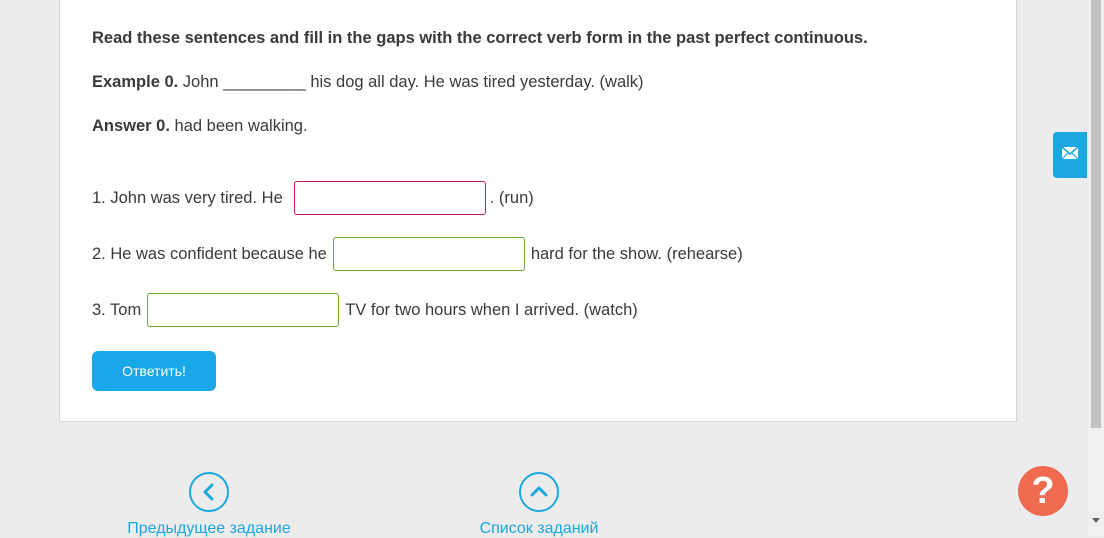  Describe the element at coordinates (491, 309) in the screenshot. I see `question-3-after: TV for two hours when I arrived. (watch)` at that location.